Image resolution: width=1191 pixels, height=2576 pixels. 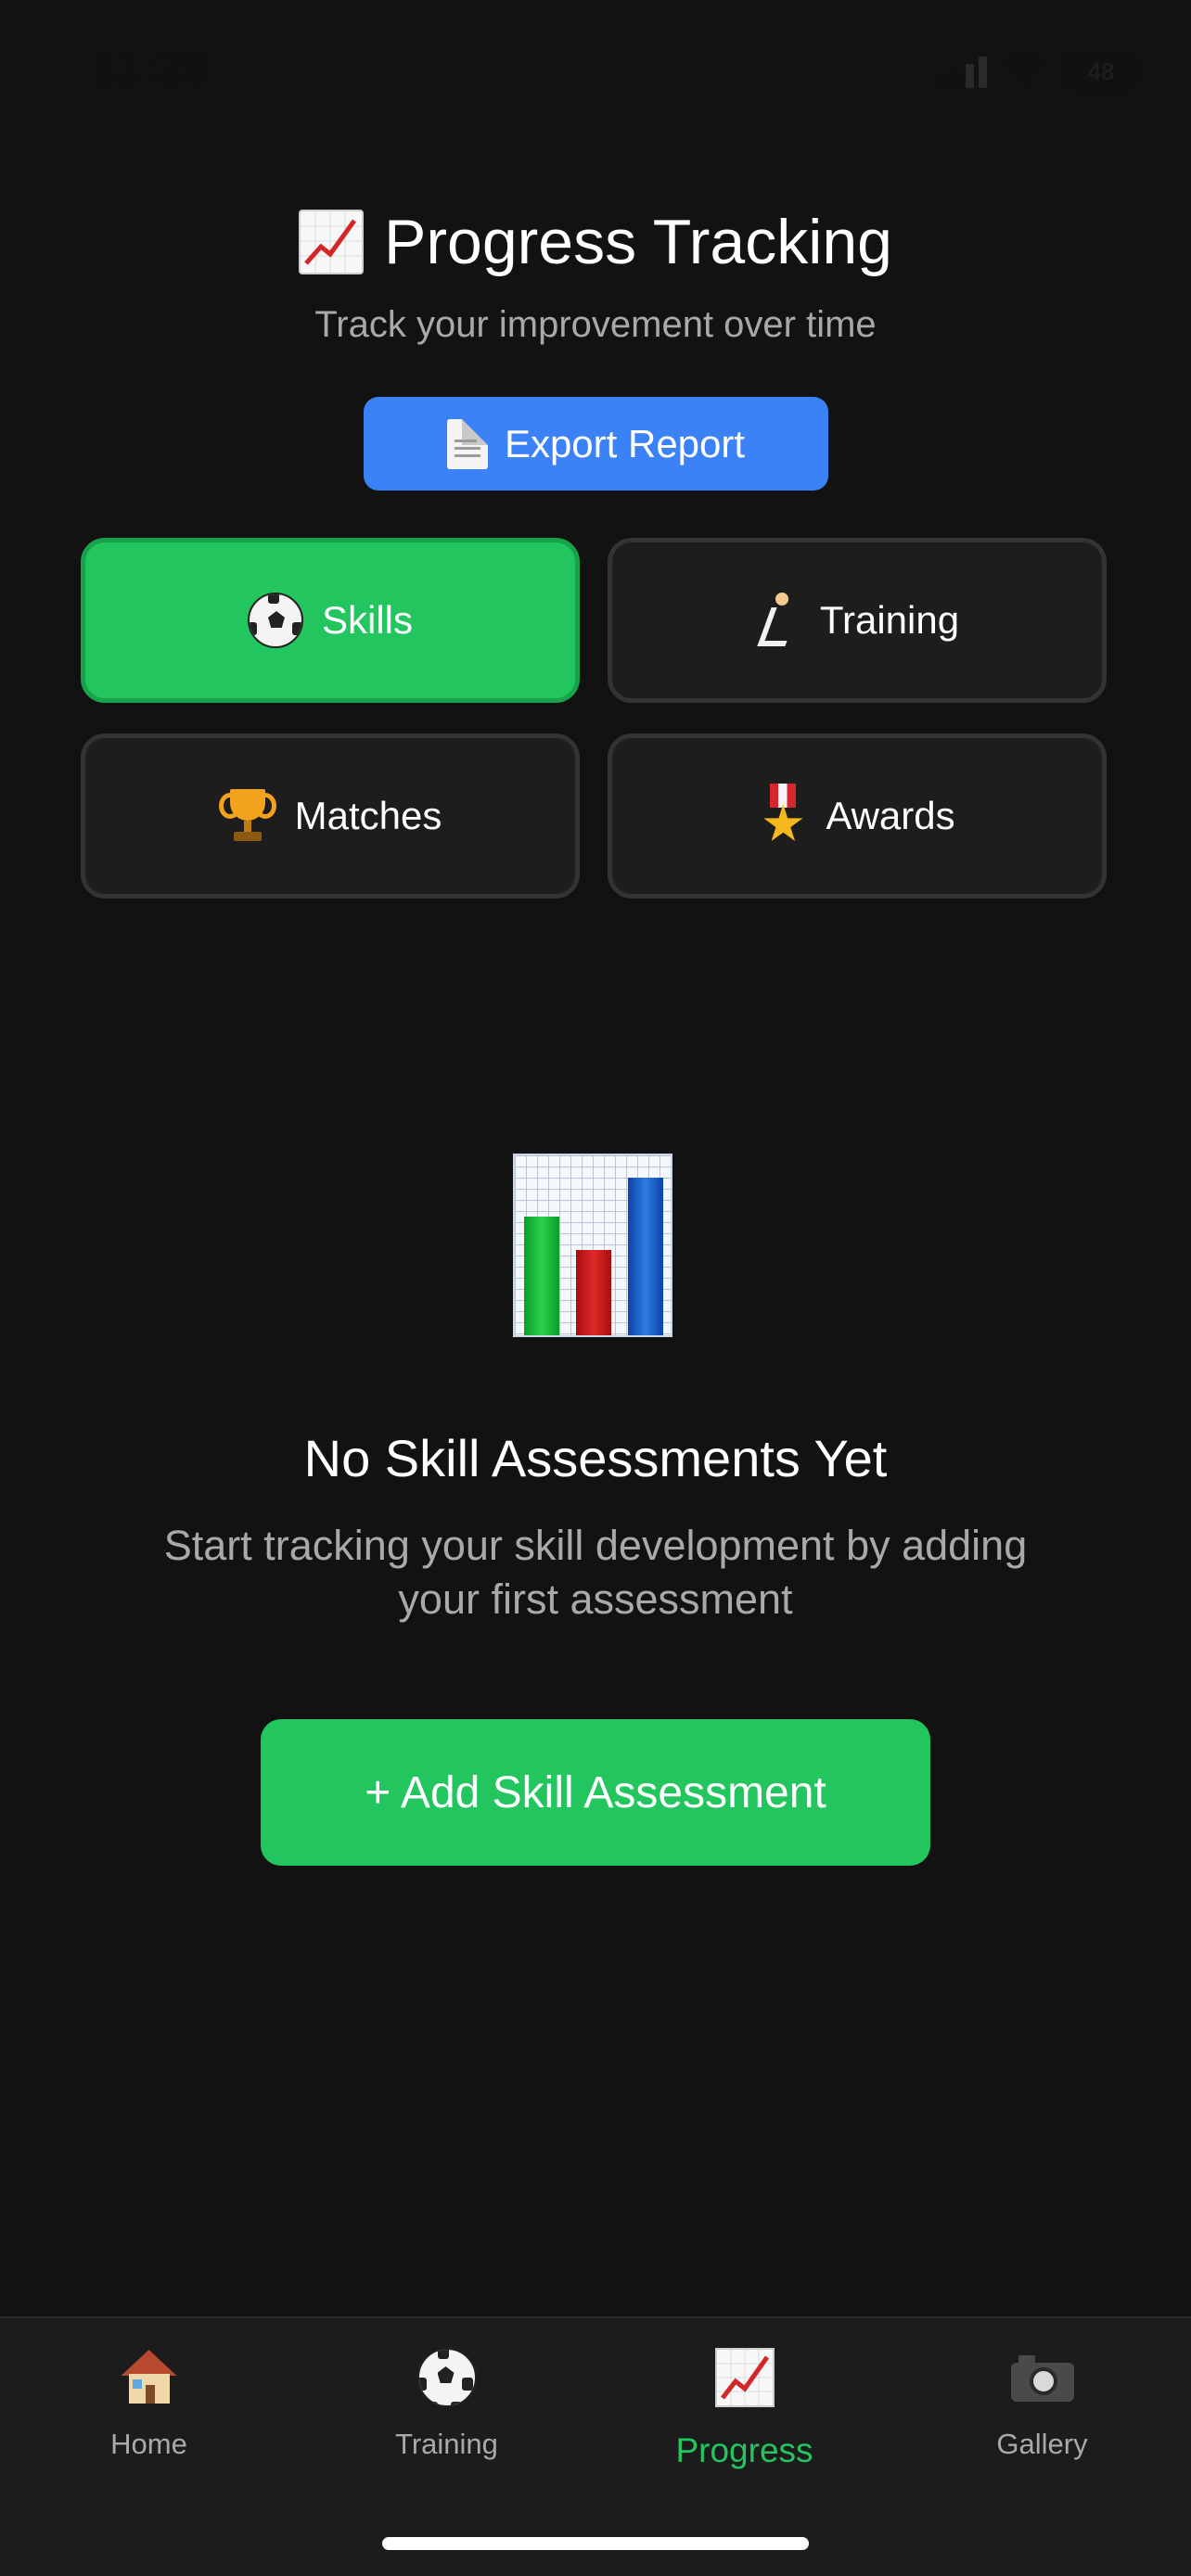 I want to click on signal-icon, so click(x=963, y=71).